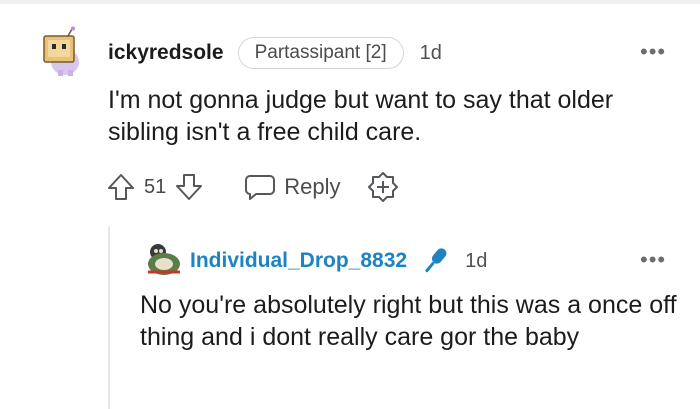  I want to click on reply-meta: Individual_Drop_8832 1d, so click(338, 261).